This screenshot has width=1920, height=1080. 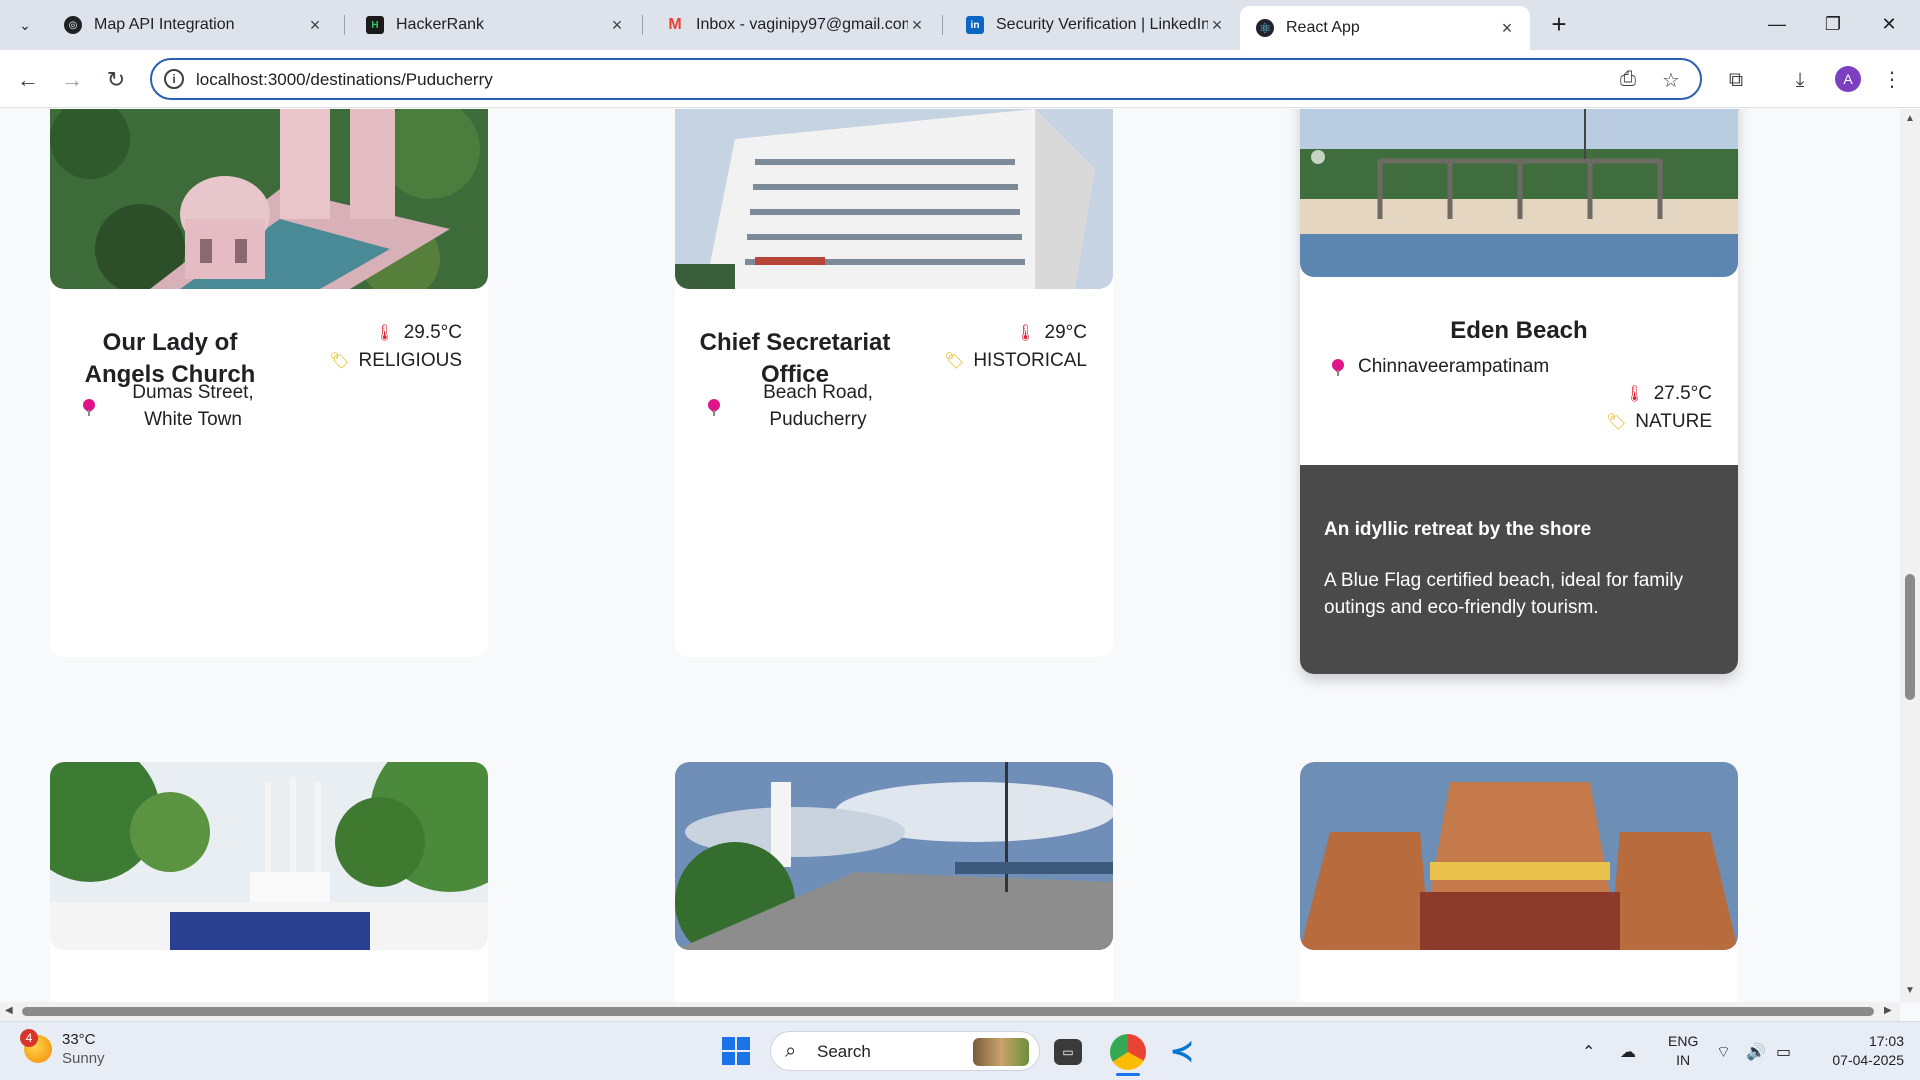 What do you see at coordinates (495, 25) in the screenshot?
I see `tab-hackerrank: H HackerRank ×` at bounding box center [495, 25].